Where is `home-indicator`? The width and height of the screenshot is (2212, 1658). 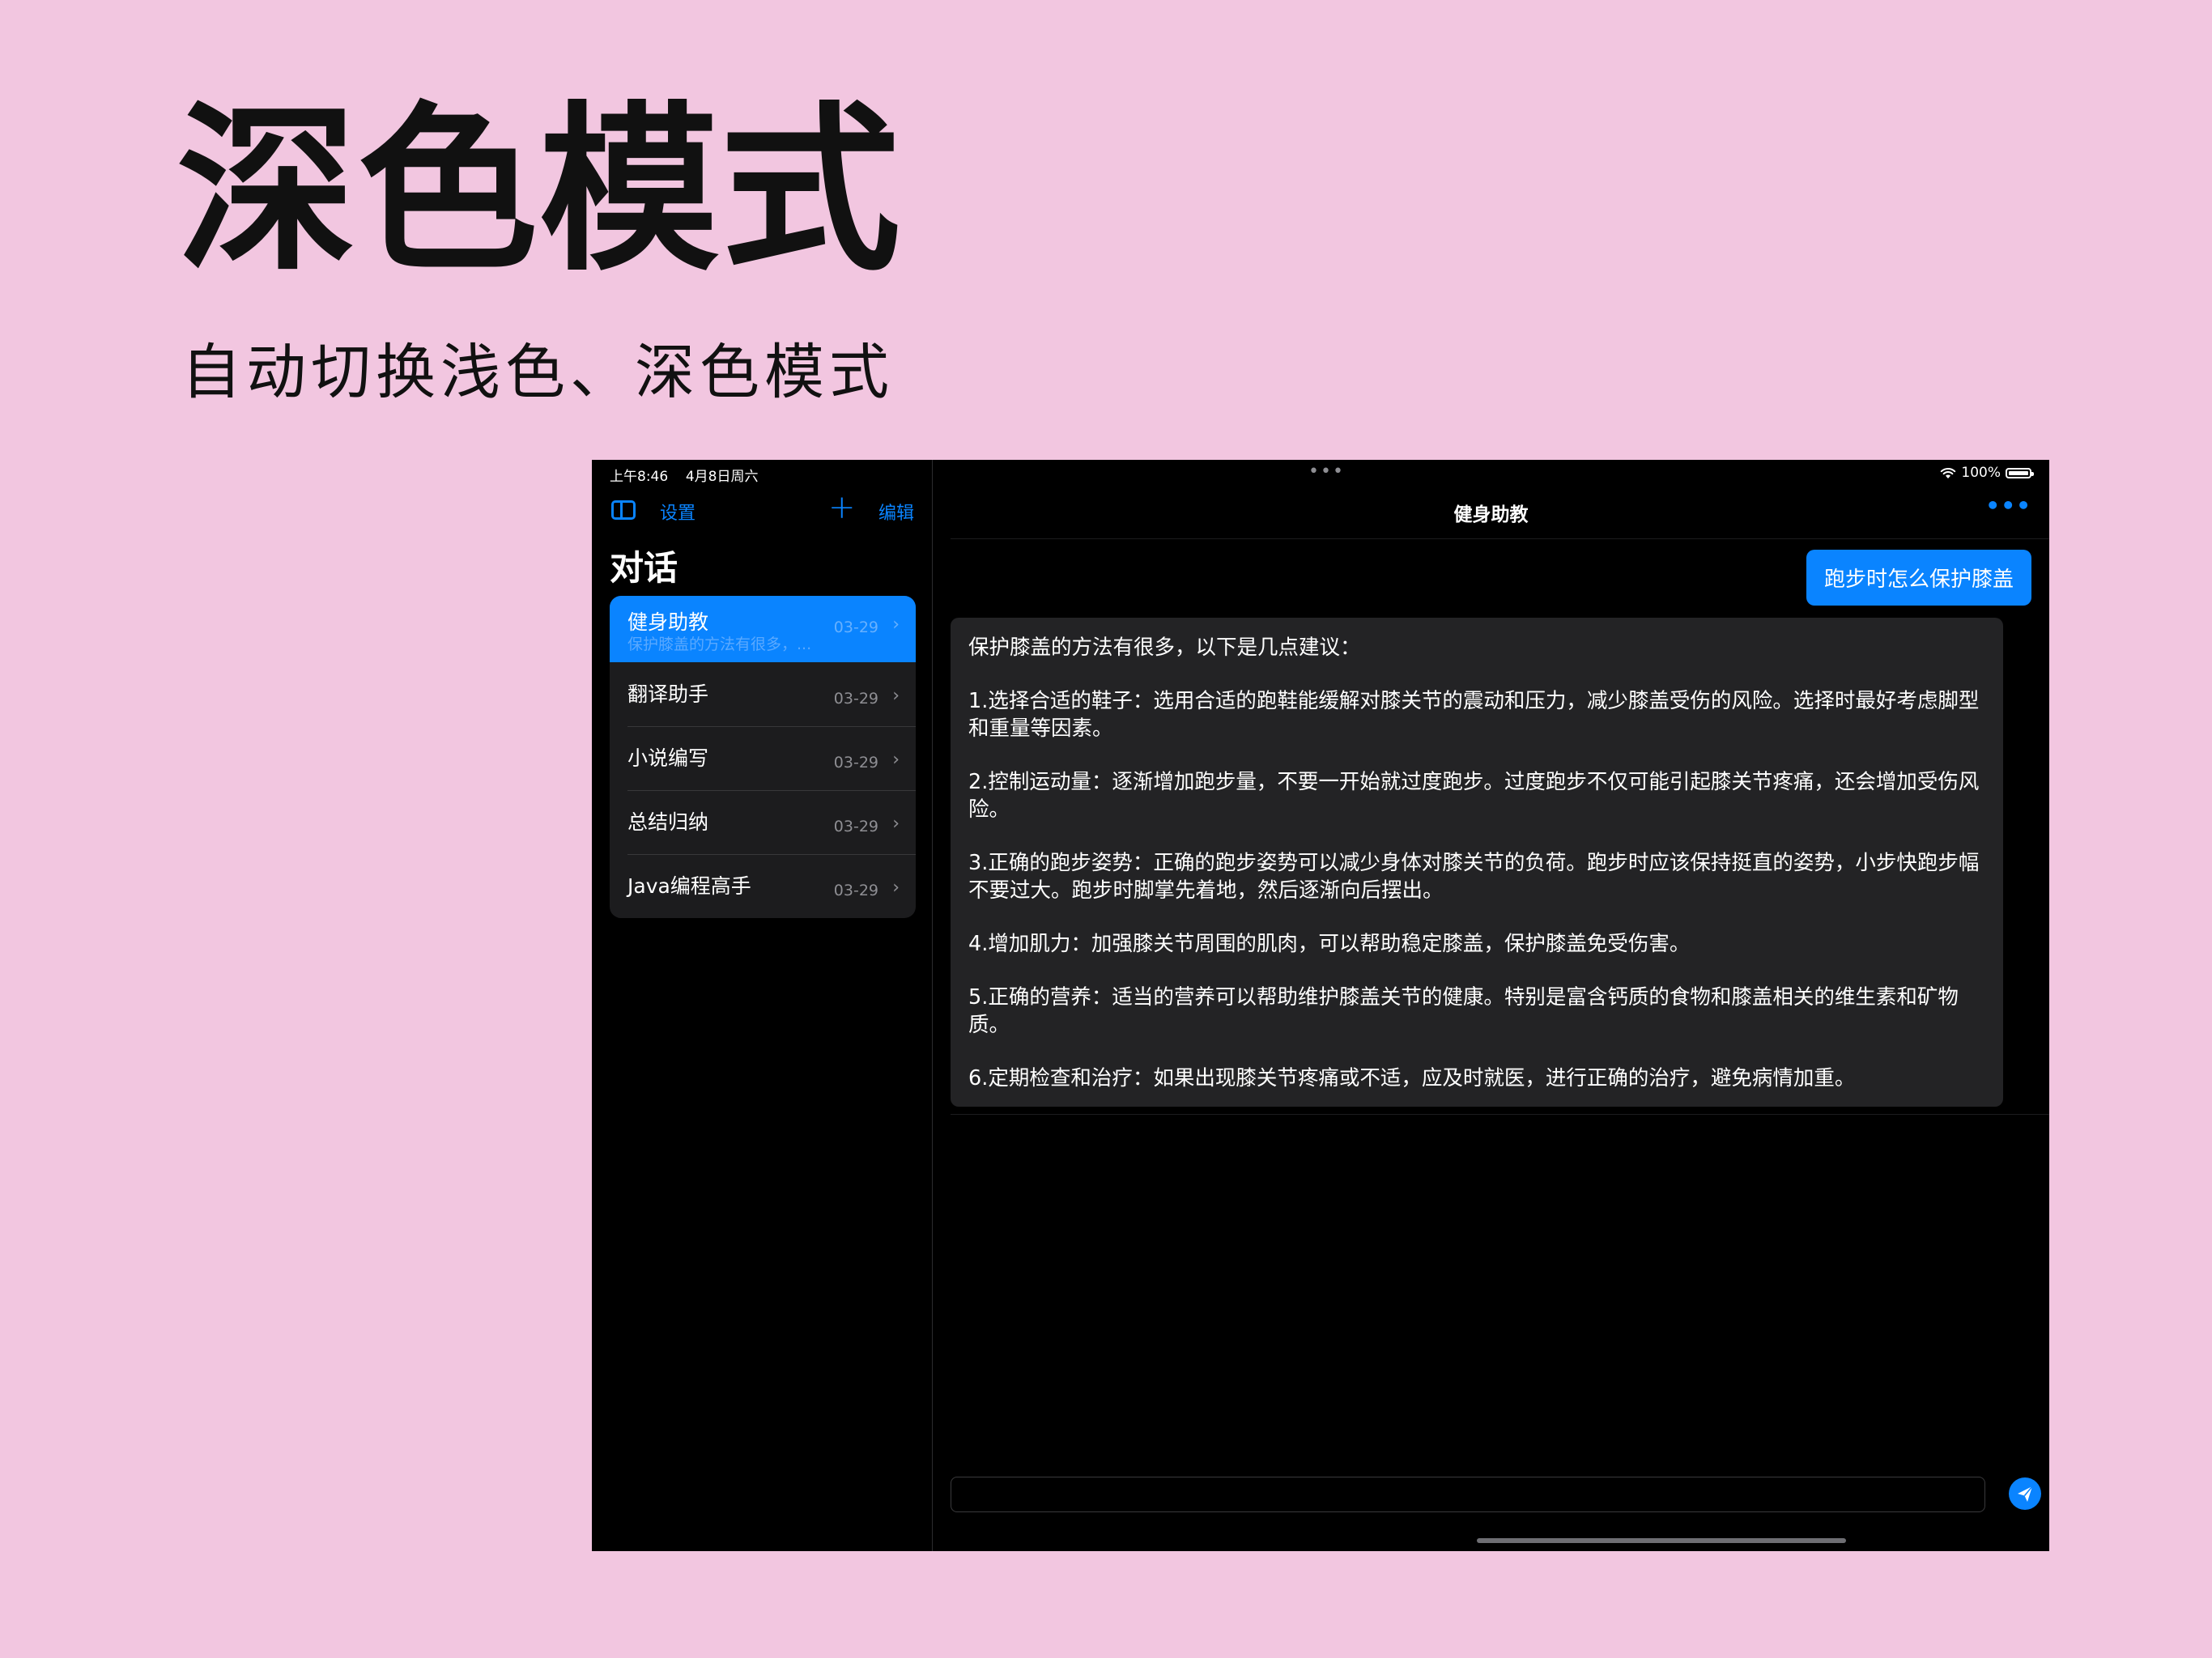 home-indicator is located at coordinates (1662, 1540).